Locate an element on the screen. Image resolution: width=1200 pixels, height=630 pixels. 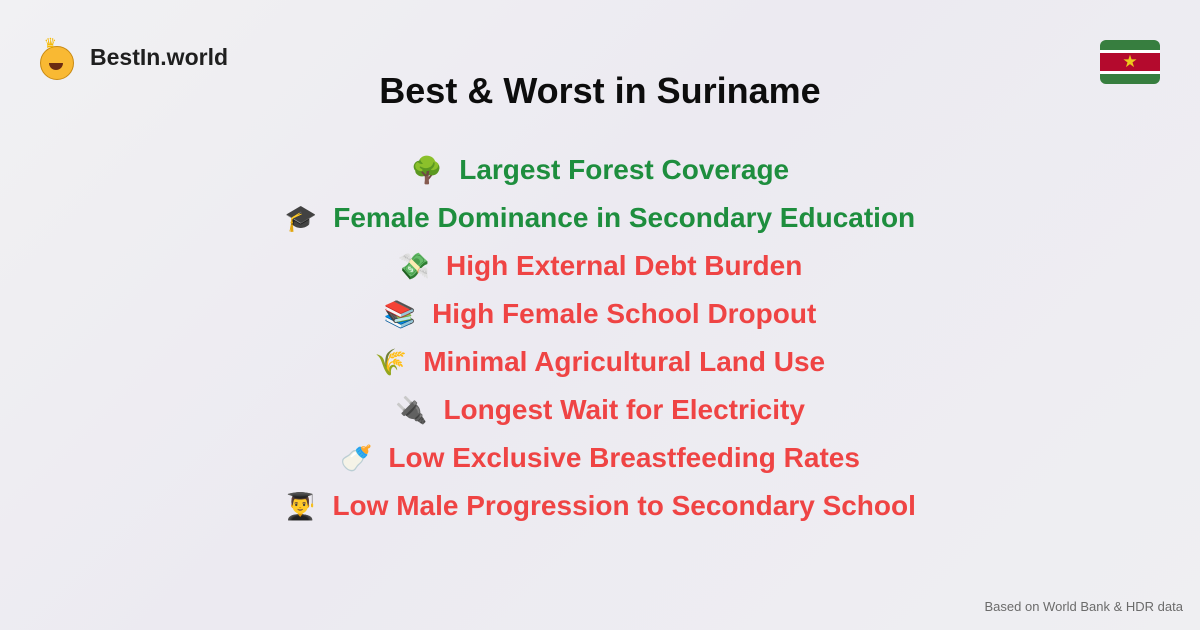
item-label: High External Debt Burden is located at coordinates (624, 265).